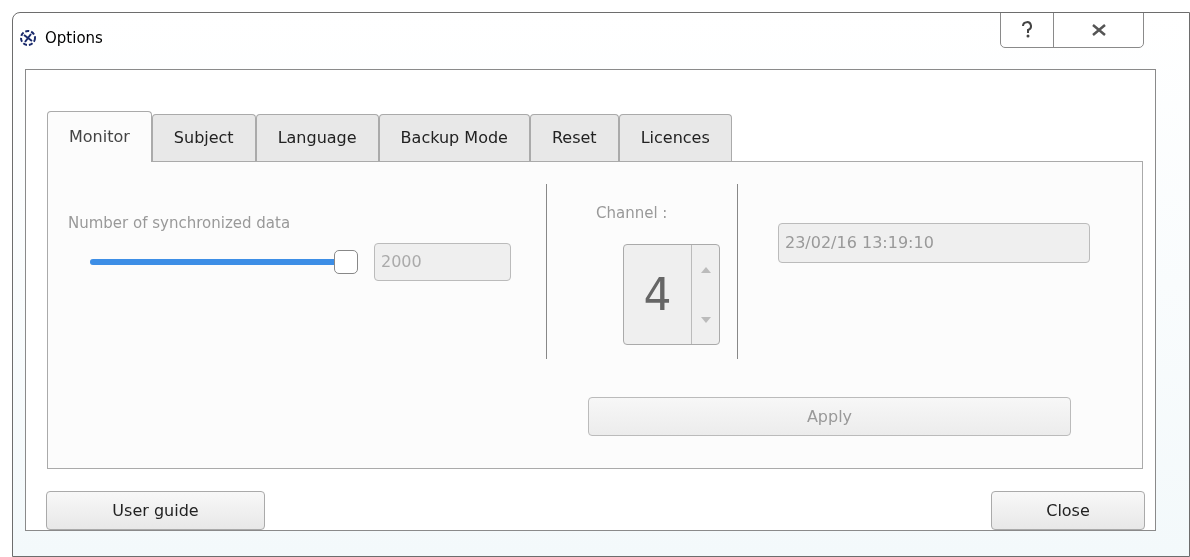 Image resolution: width=1190 pixels, height=557 pixels. What do you see at coordinates (632, 214) in the screenshot?
I see `channel-label: Channel :` at bounding box center [632, 214].